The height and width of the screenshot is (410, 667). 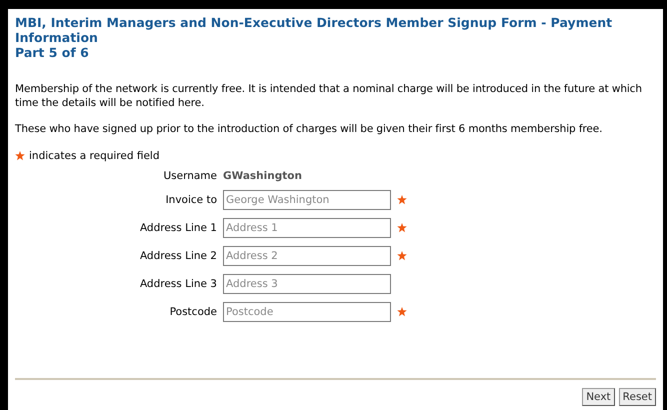 I want to click on part-indicator: Part 5 of 6, so click(x=52, y=52).